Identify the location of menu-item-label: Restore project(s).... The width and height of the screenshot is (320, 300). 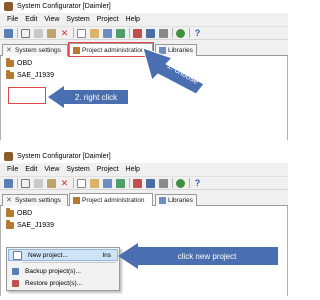
(54, 283).